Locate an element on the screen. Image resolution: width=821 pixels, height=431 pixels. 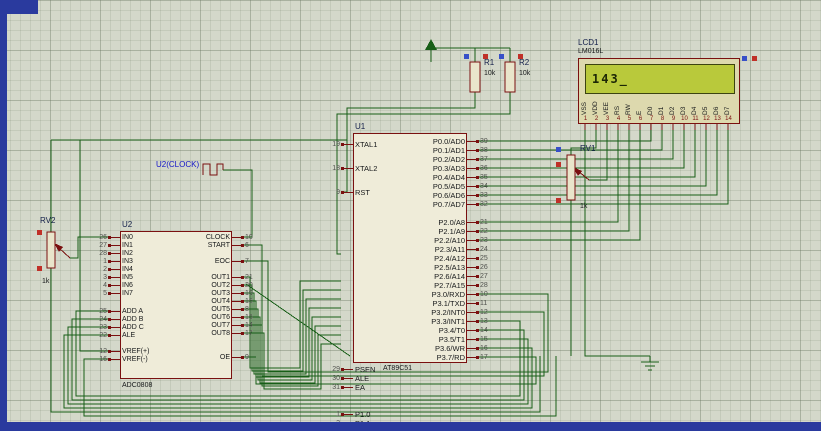
rv1-body is located at coordinates (571, 177).